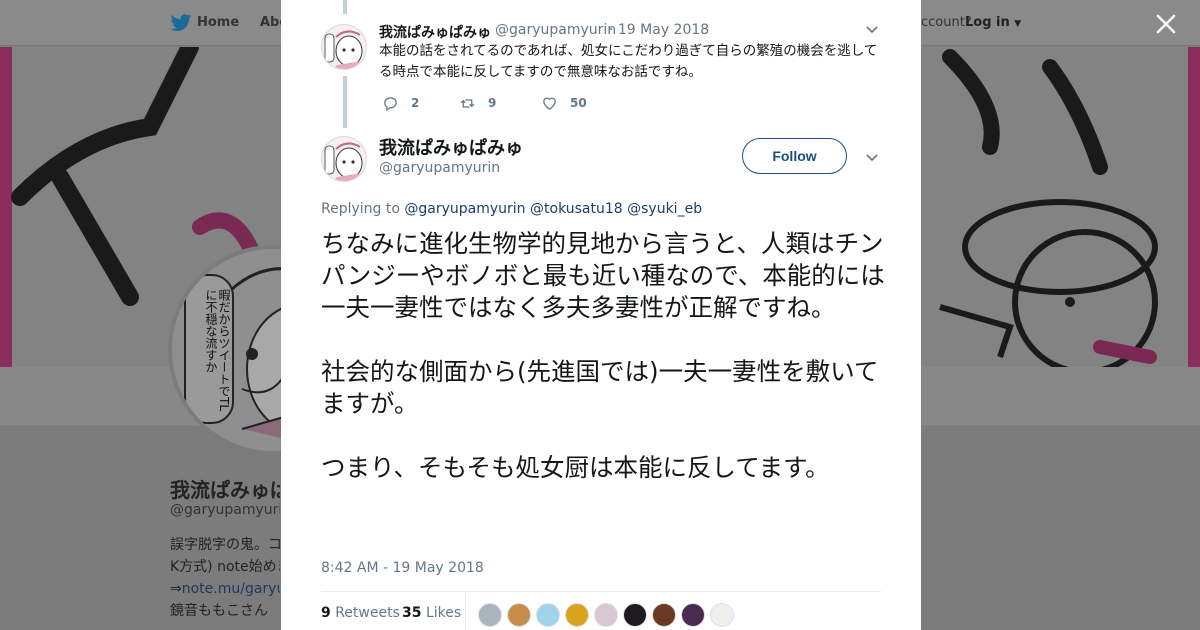 The width and height of the screenshot is (1200, 630). What do you see at coordinates (464, 209) in the screenshot?
I see `mention-link: @garyupamyurin` at bounding box center [464, 209].